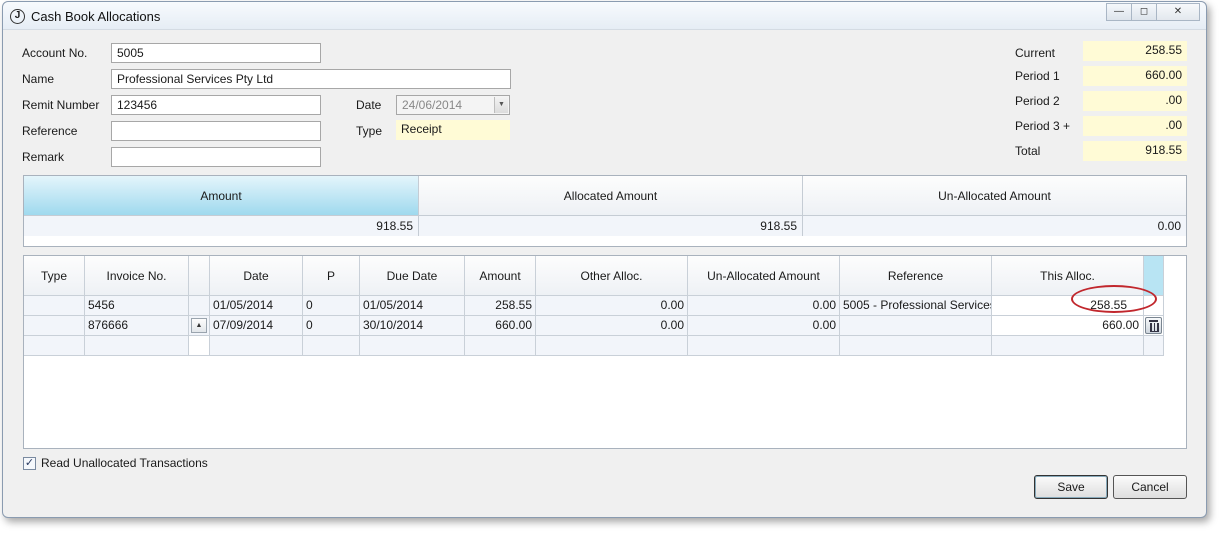 This screenshot has width=1221, height=533. I want to click on new-row-invoice-no, so click(137, 346).